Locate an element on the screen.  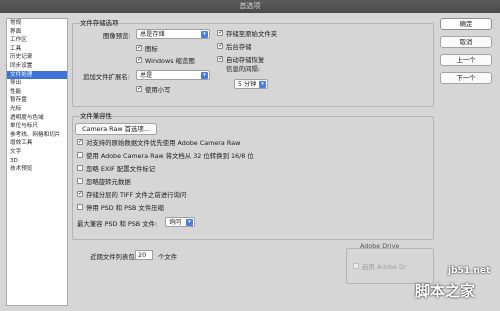
autosave-label-line1: 自动存储恢复 is located at coordinates (245, 60).